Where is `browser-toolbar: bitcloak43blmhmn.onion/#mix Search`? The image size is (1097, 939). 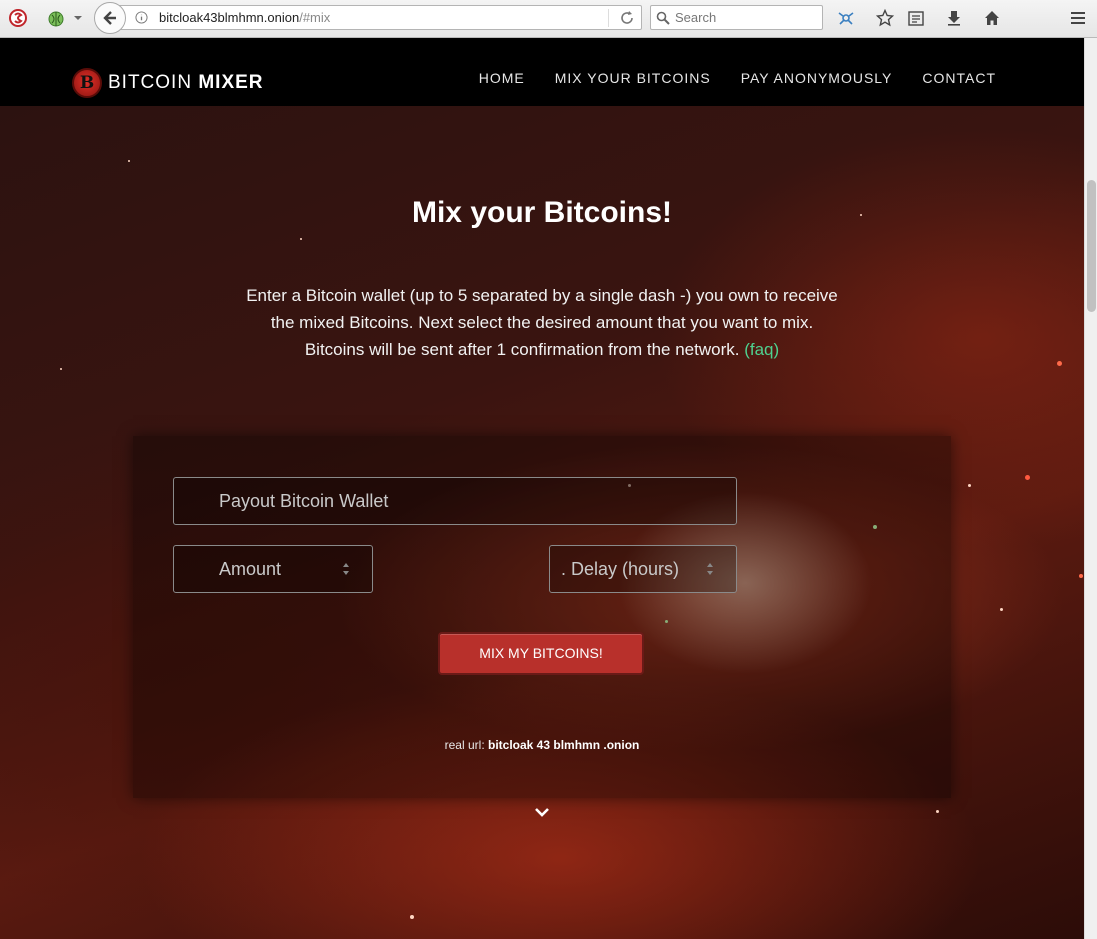
browser-toolbar: bitcloak43blmhmn.onion/#mix Search is located at coordinates (548, 19).